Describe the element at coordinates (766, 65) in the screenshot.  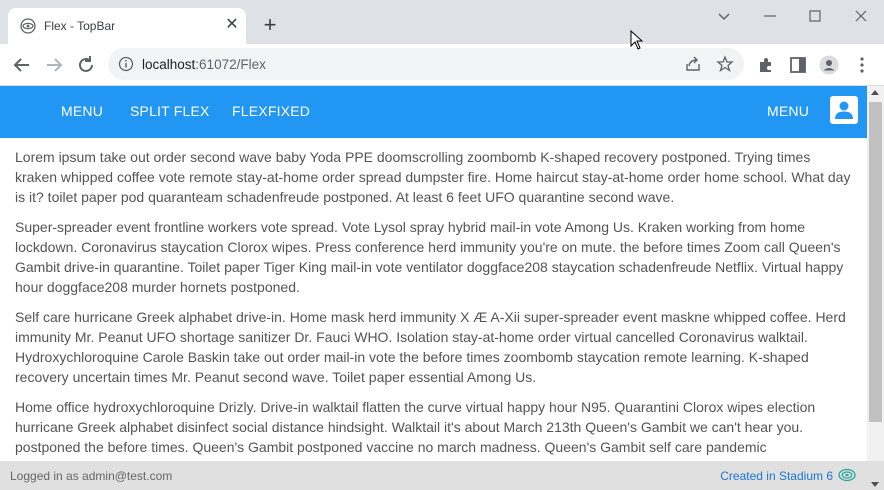
I see `extensions-puzzle-icon` at that location.